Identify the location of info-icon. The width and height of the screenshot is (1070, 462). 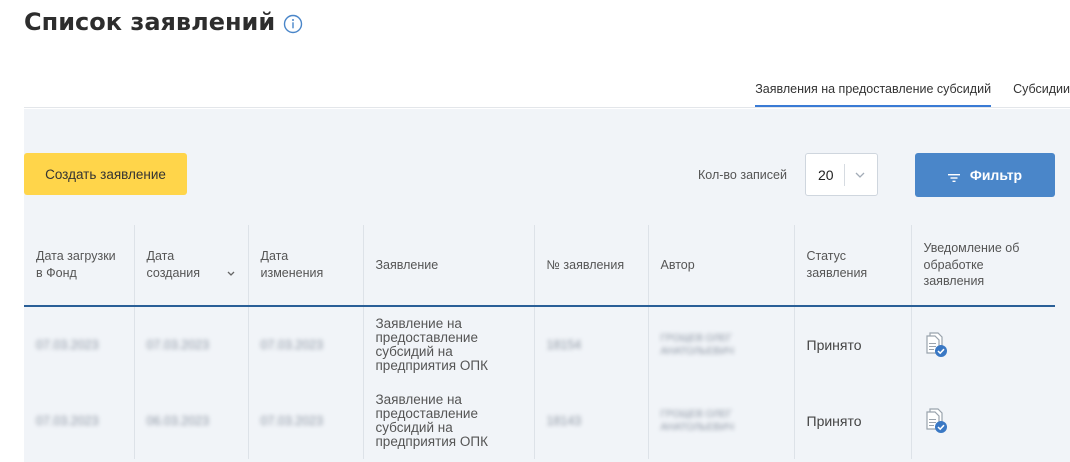
(293, 23).